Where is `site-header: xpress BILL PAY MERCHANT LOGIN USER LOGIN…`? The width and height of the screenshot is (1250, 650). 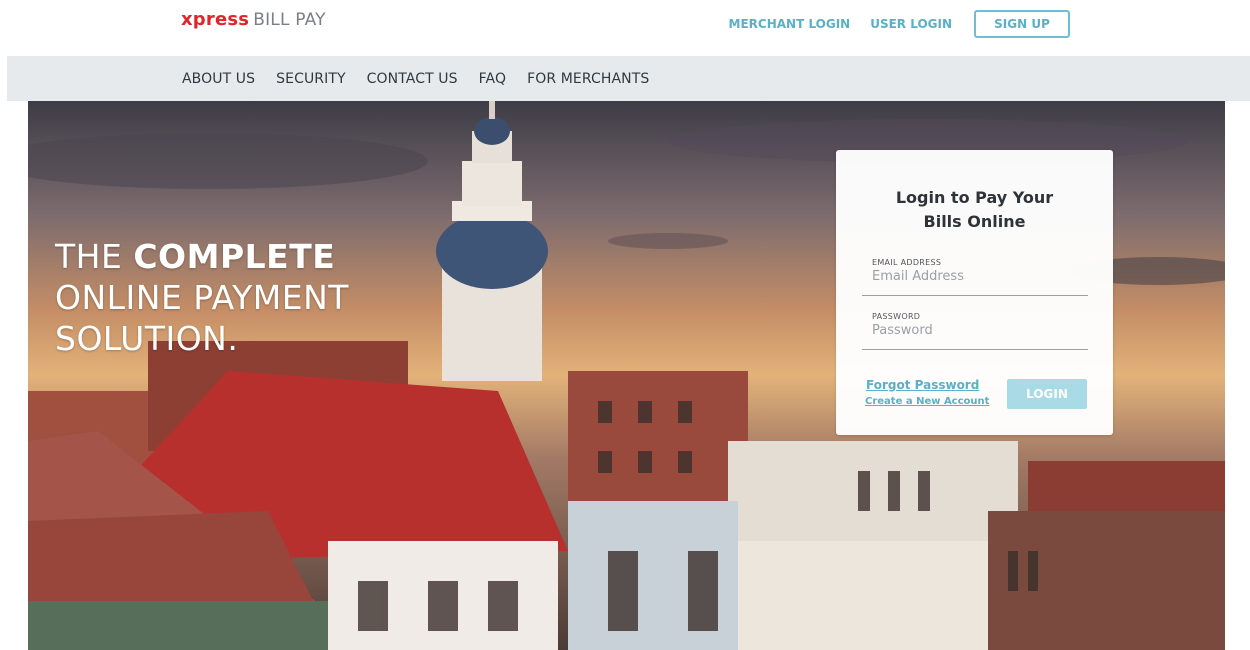 site-header: xpress BILL PAY MERCHANT LOGIN USER LOGIN… is located at coordinates (625, 28).